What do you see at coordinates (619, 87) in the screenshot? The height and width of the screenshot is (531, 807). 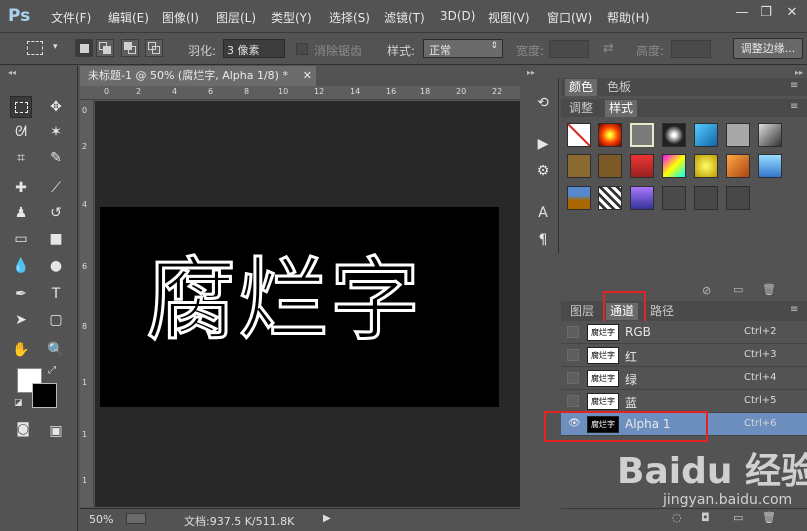 I see `tab-swatches: 色板` at bounding box center [619, 87].